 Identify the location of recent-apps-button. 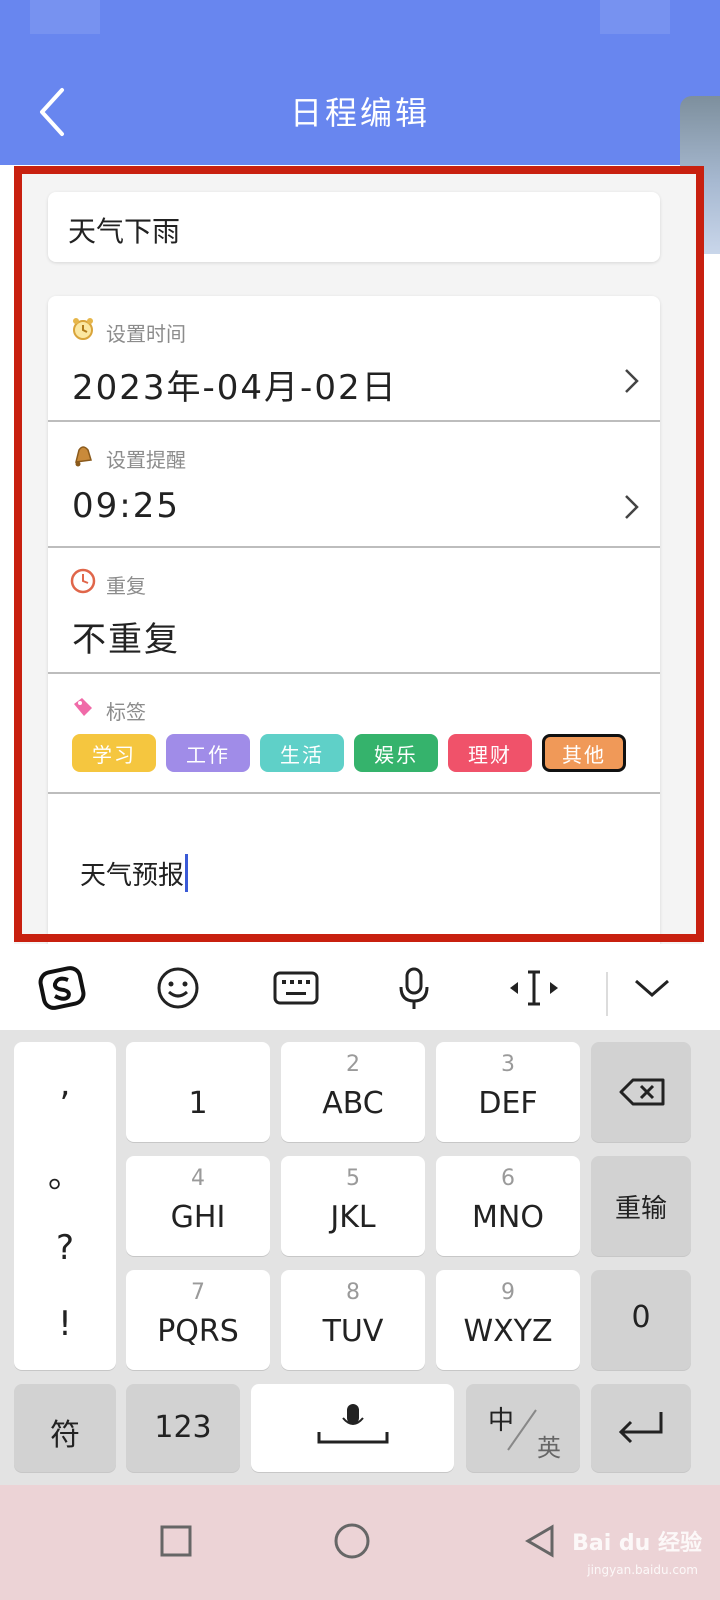
(176, 1541).